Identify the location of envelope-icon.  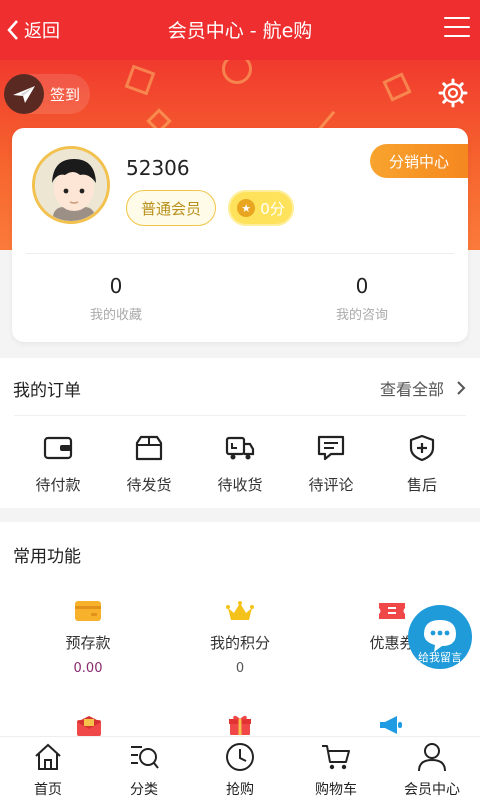
(89, 726).